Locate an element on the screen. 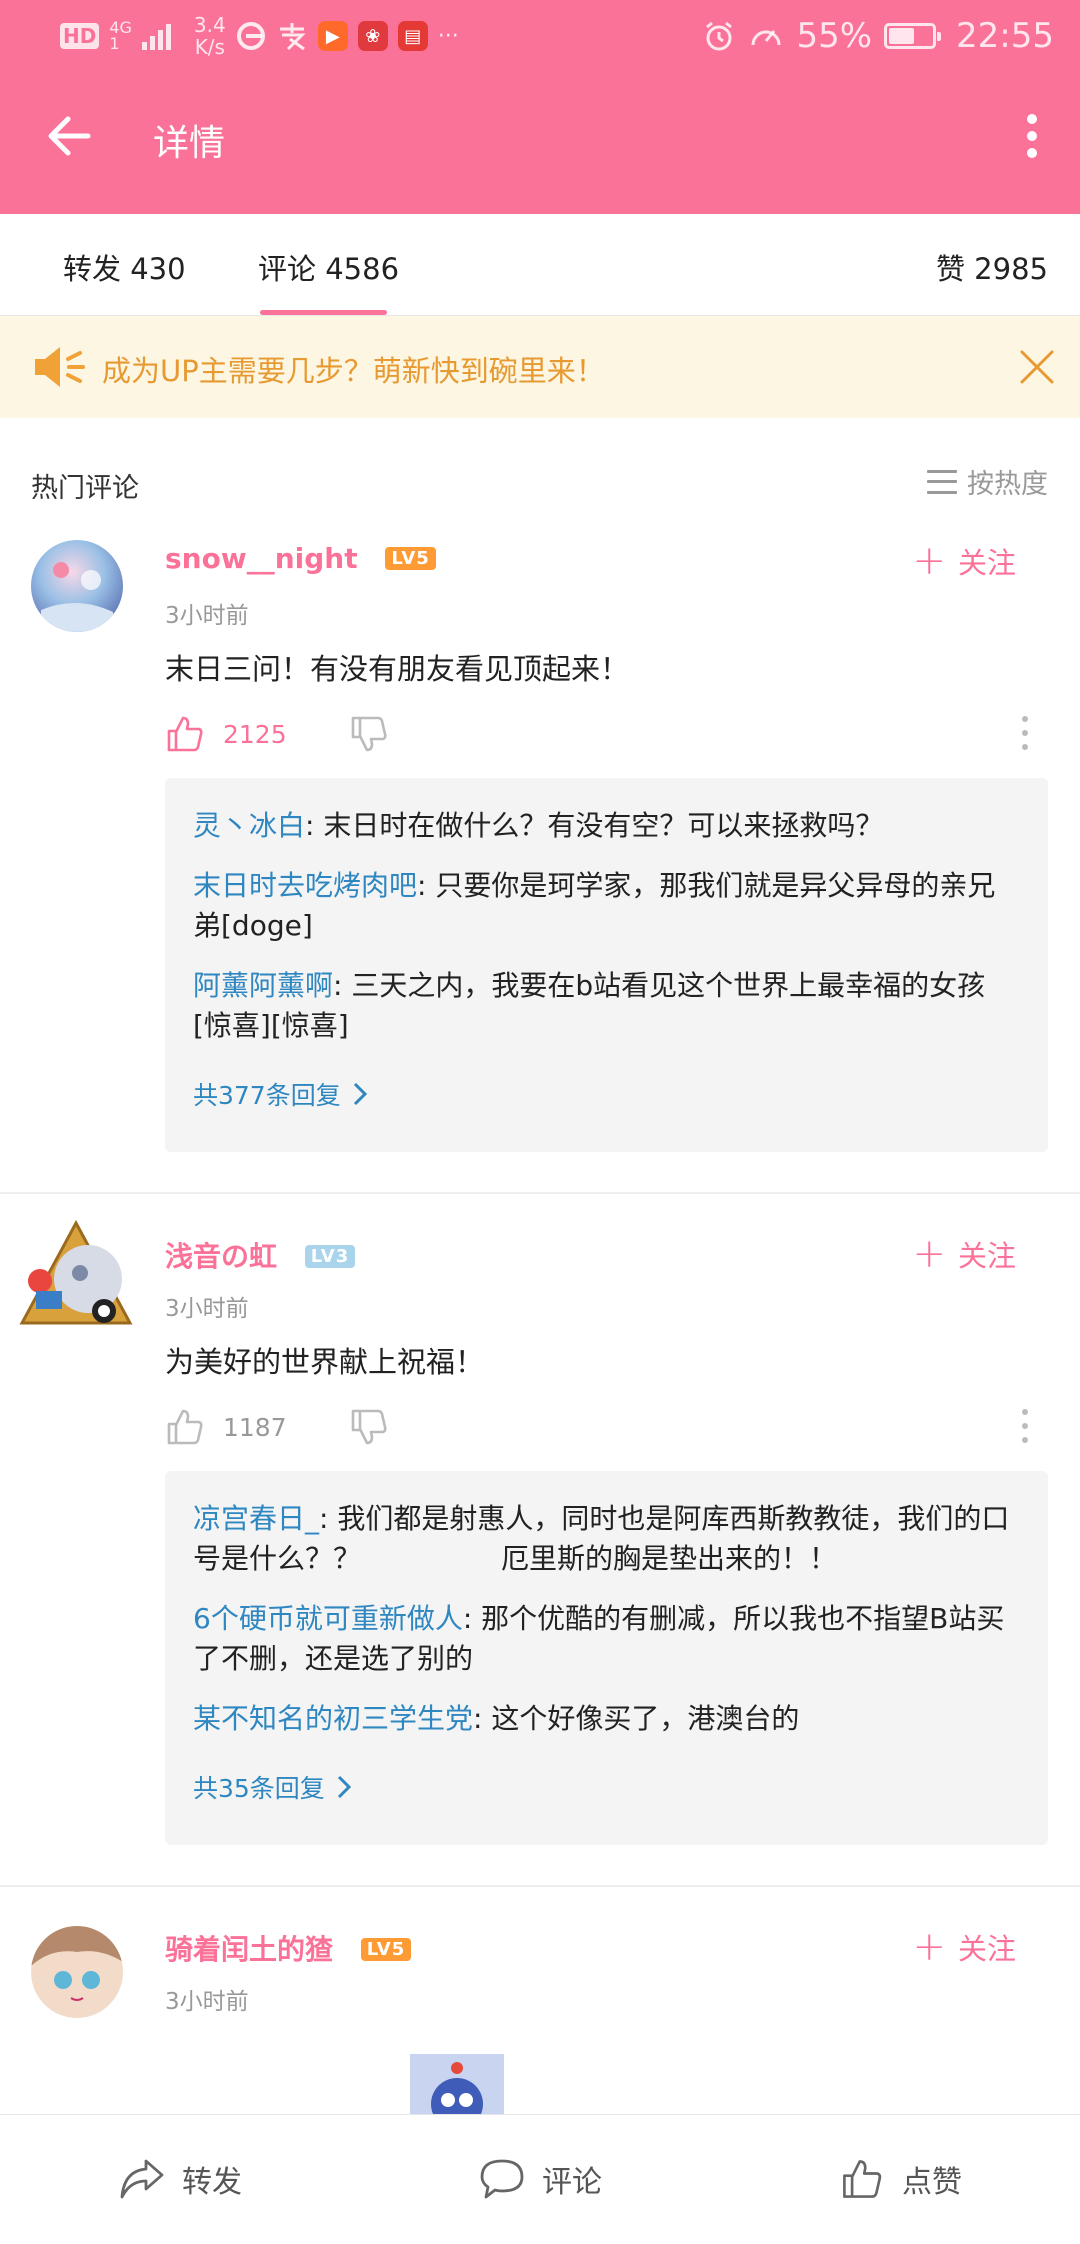  reader-app-icon: ▤ is located at coordinates (412, 36).